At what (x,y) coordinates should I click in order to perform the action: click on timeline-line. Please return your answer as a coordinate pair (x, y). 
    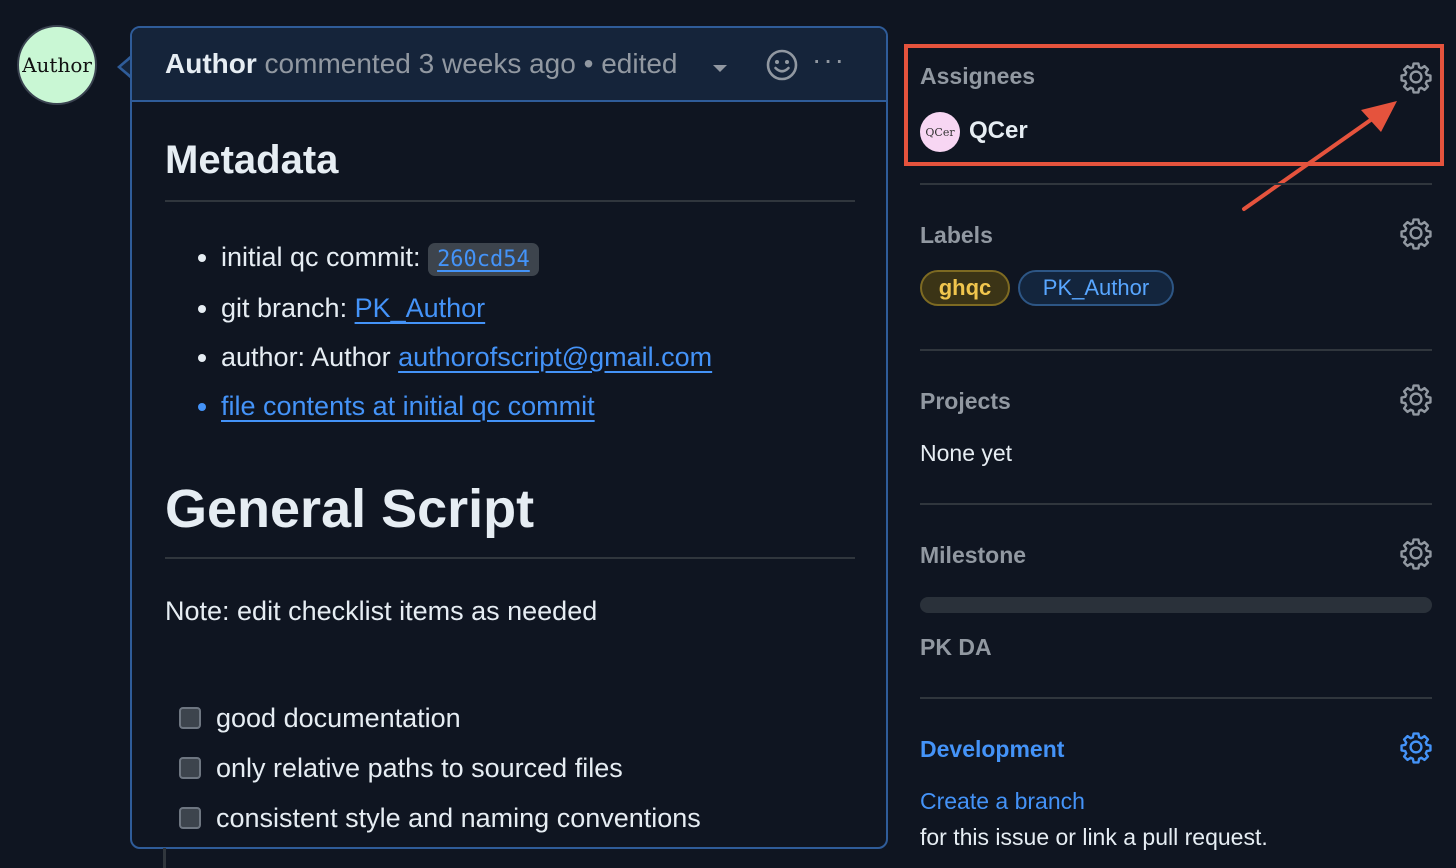
    Looking at the image, I should click on (164, 858).